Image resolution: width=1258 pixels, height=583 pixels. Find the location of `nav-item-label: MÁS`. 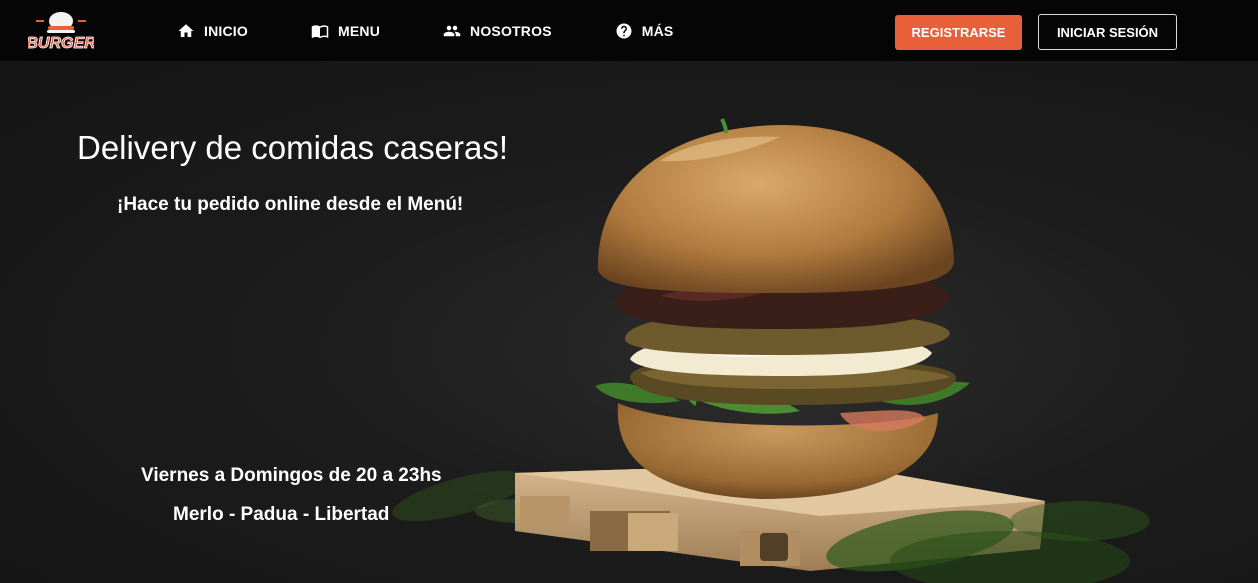

nav-item-label: MÁS is located at coordinates (657, 30).